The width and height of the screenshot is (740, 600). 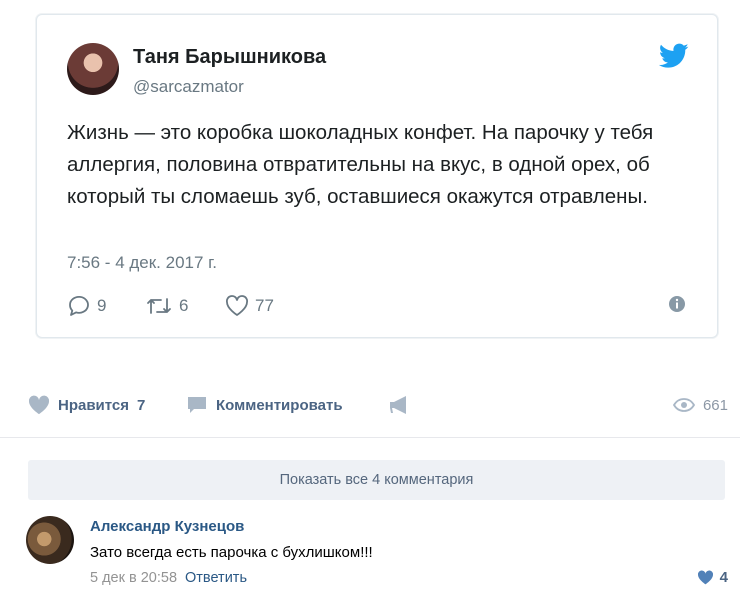 What do you see at coordinates (229, 57) in the screenshot?
I see `tweet-author-name: Таня Барышникова` at bounding box center [229, 57].